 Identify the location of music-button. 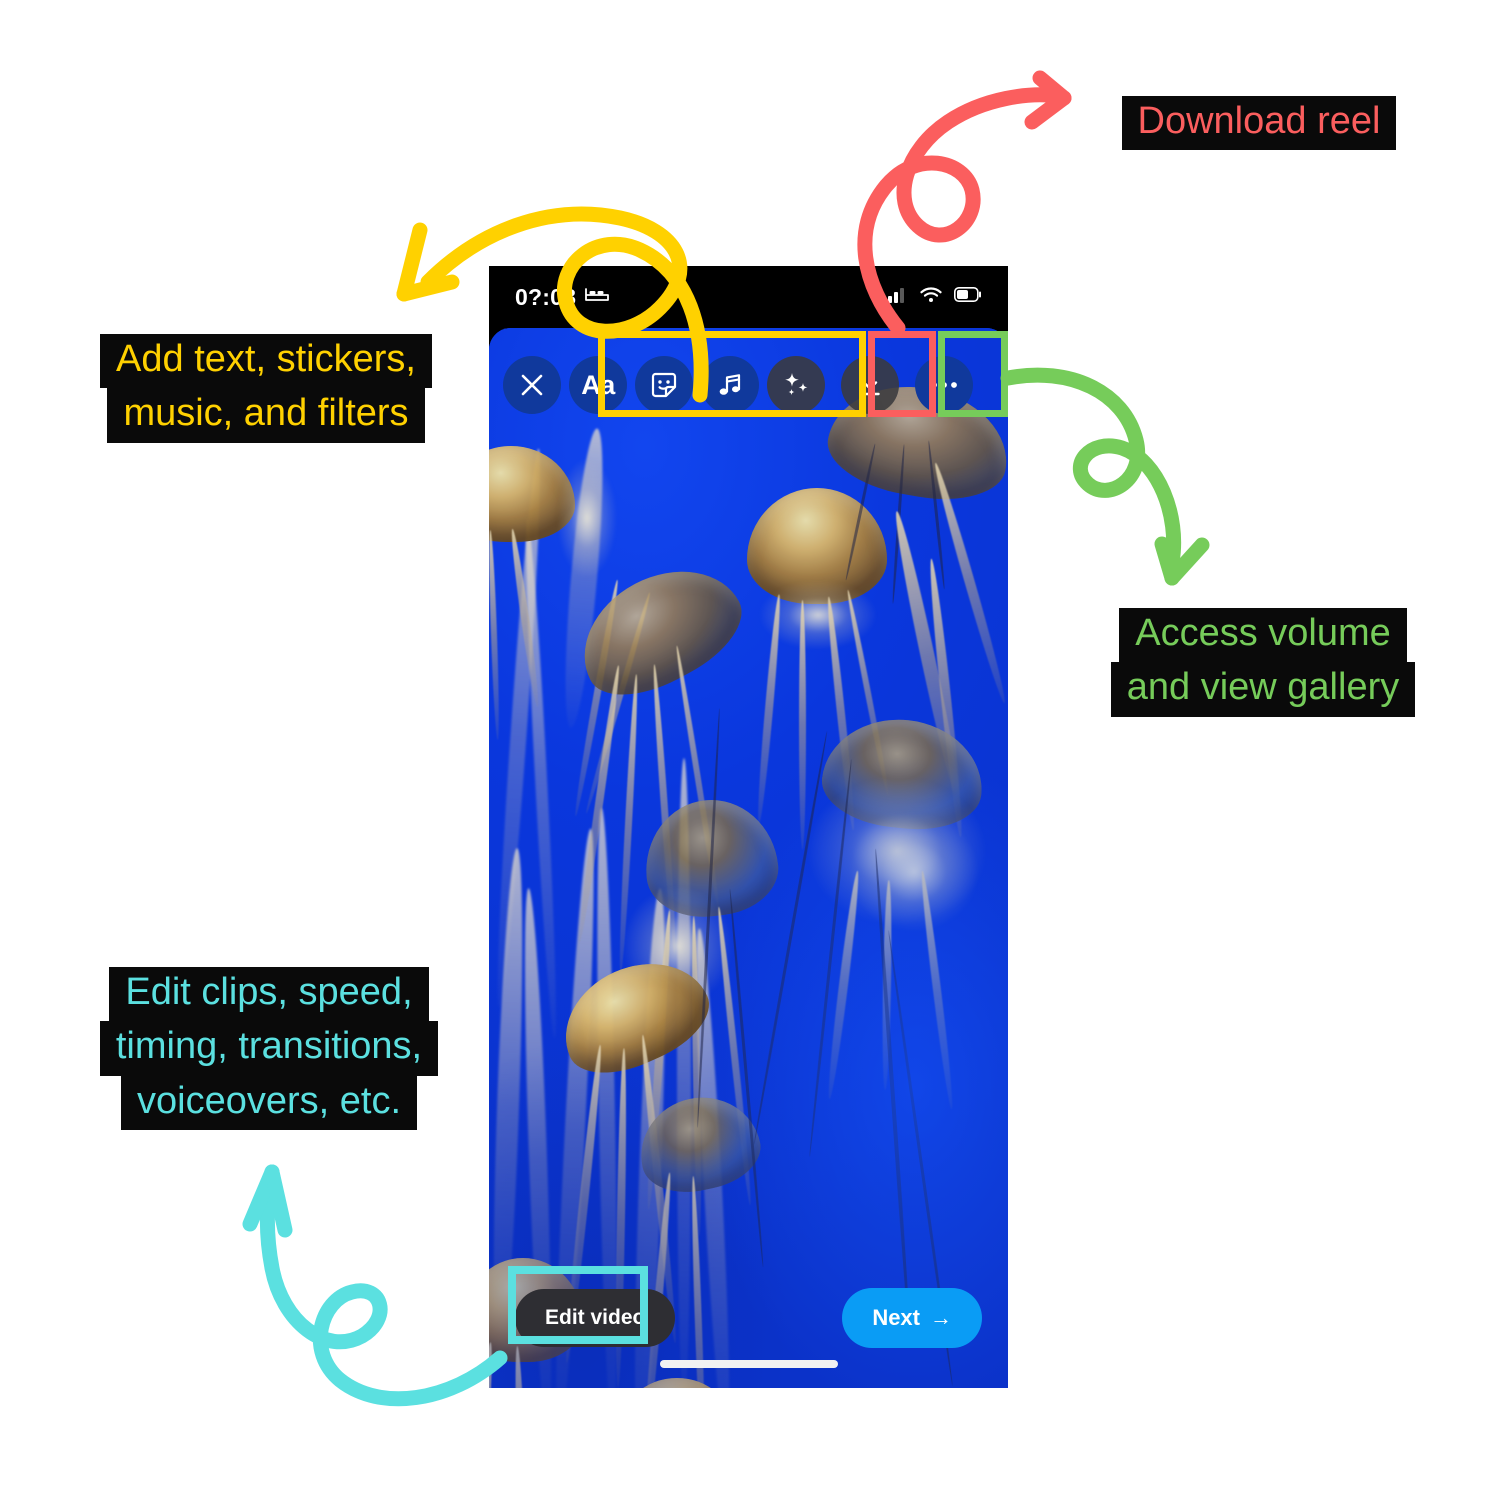
(730, 385).